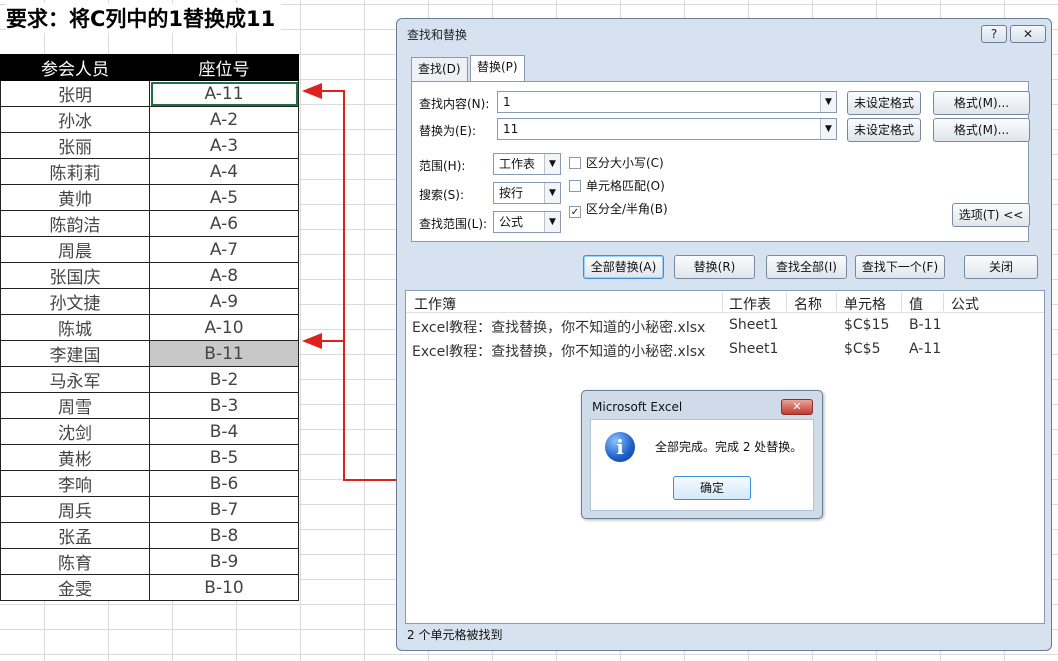  What do you see at coordinates (224, 145) in the screenshot?
I see `seat-cell: A-3` at bounding box center [224, 145].